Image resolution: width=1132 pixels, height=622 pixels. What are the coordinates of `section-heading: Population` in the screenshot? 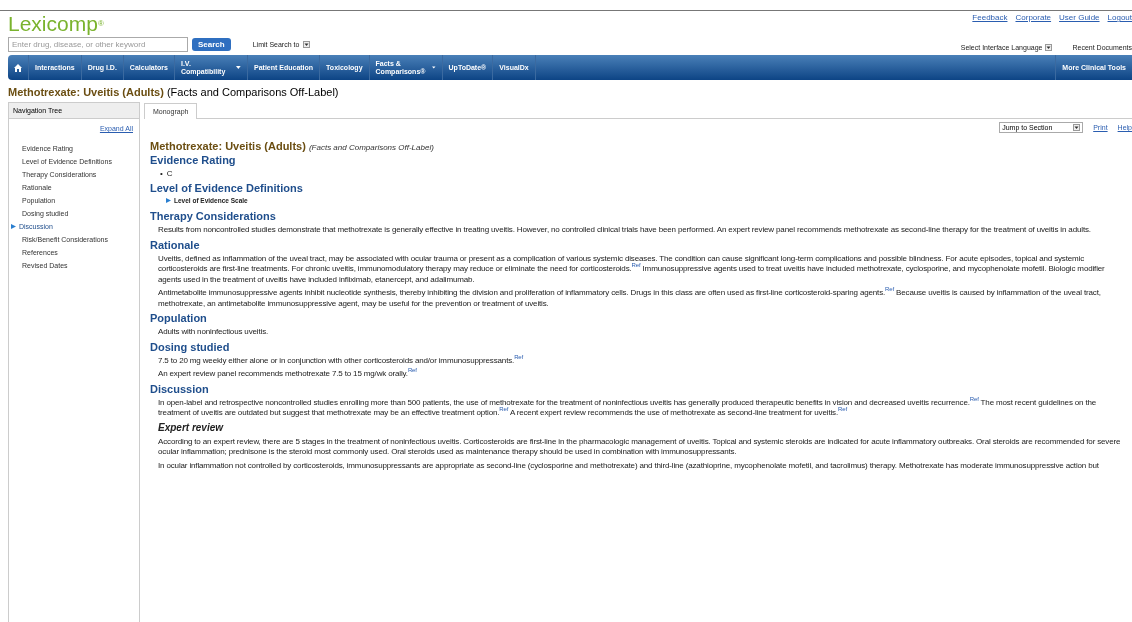 It's located at (179, 318).